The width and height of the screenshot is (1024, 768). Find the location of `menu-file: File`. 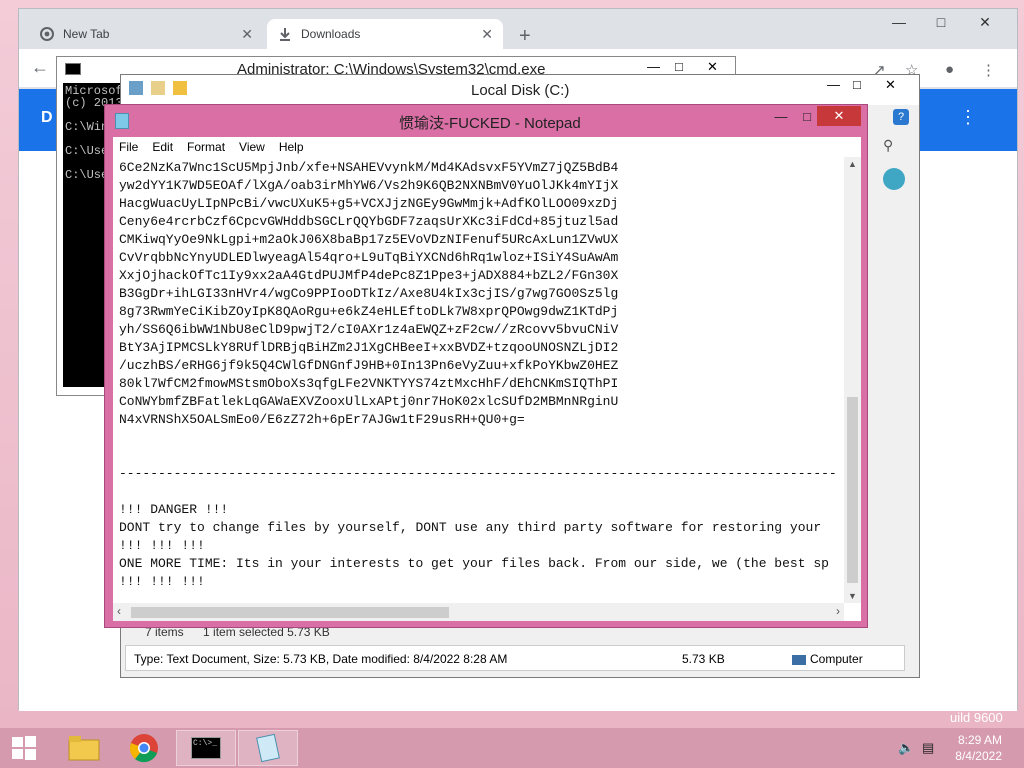

menu-file: File is located at coordinates (128, 147).